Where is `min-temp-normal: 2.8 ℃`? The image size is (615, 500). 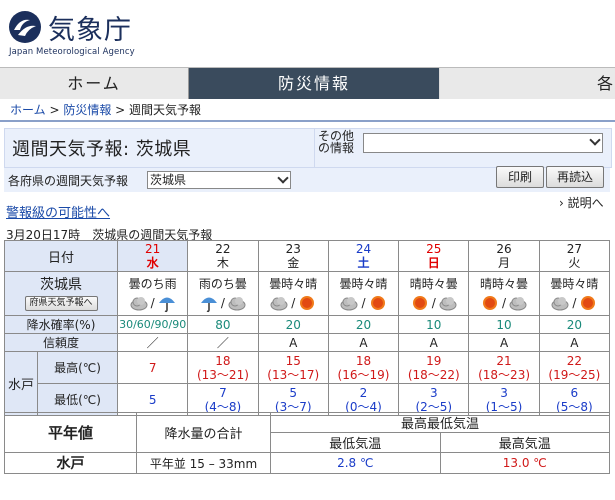
min-temp-normal: 2.8 ℃ is located at coordinates (355, 463).